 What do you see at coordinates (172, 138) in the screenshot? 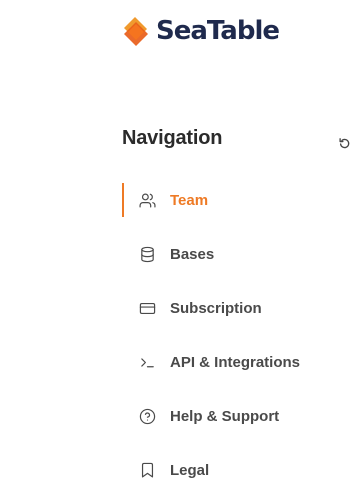
I see `navigation-title: Navigation` at bounding box center [172, 138].